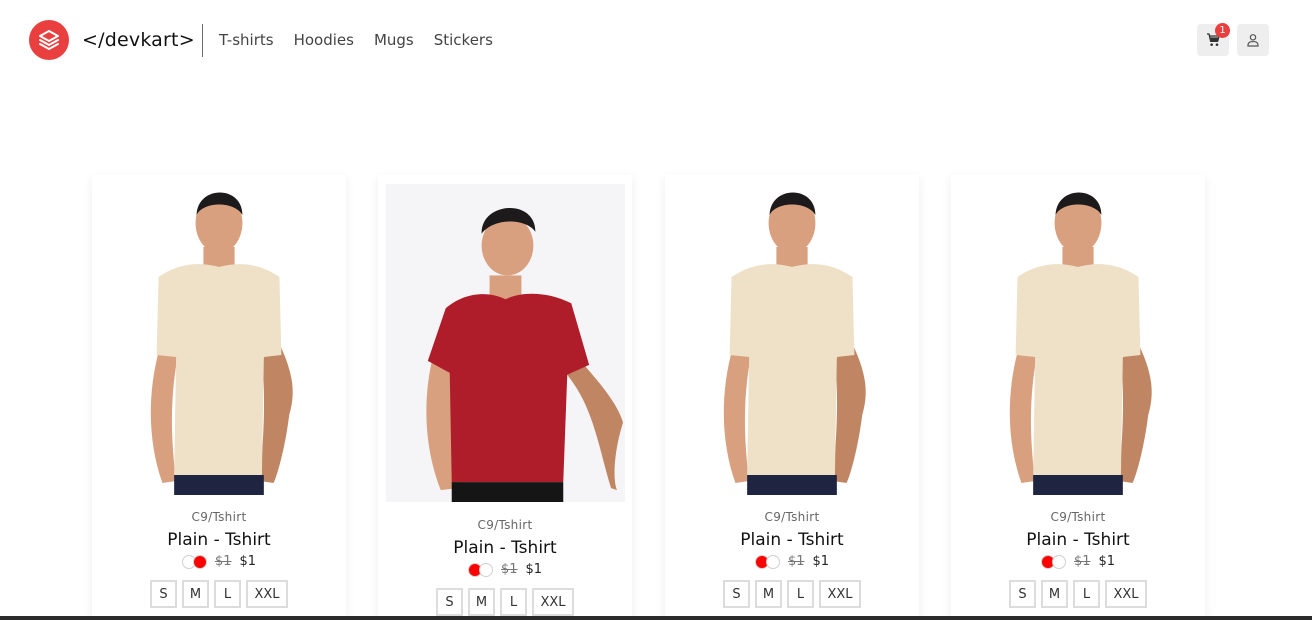  What do you see at coordinates (138, 40) in the screenshot?
I see `brand-name: </devkart>` at bounding box center [138, 40].